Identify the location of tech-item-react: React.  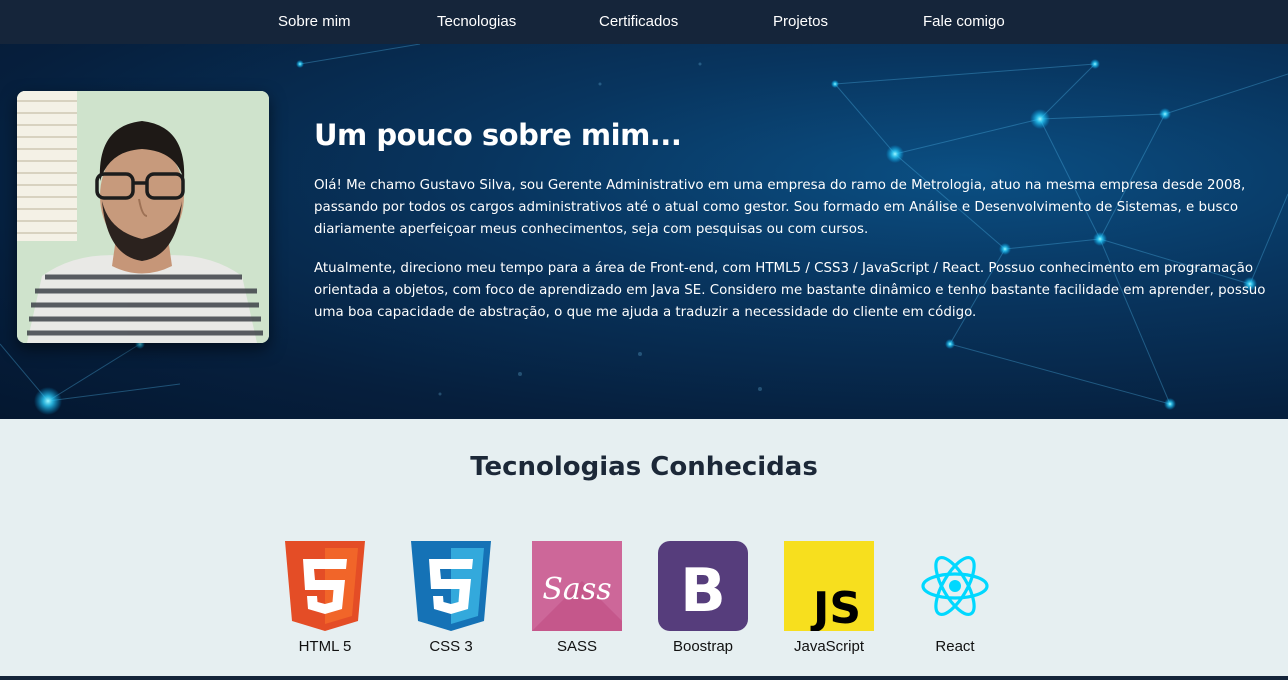
(955, 601).